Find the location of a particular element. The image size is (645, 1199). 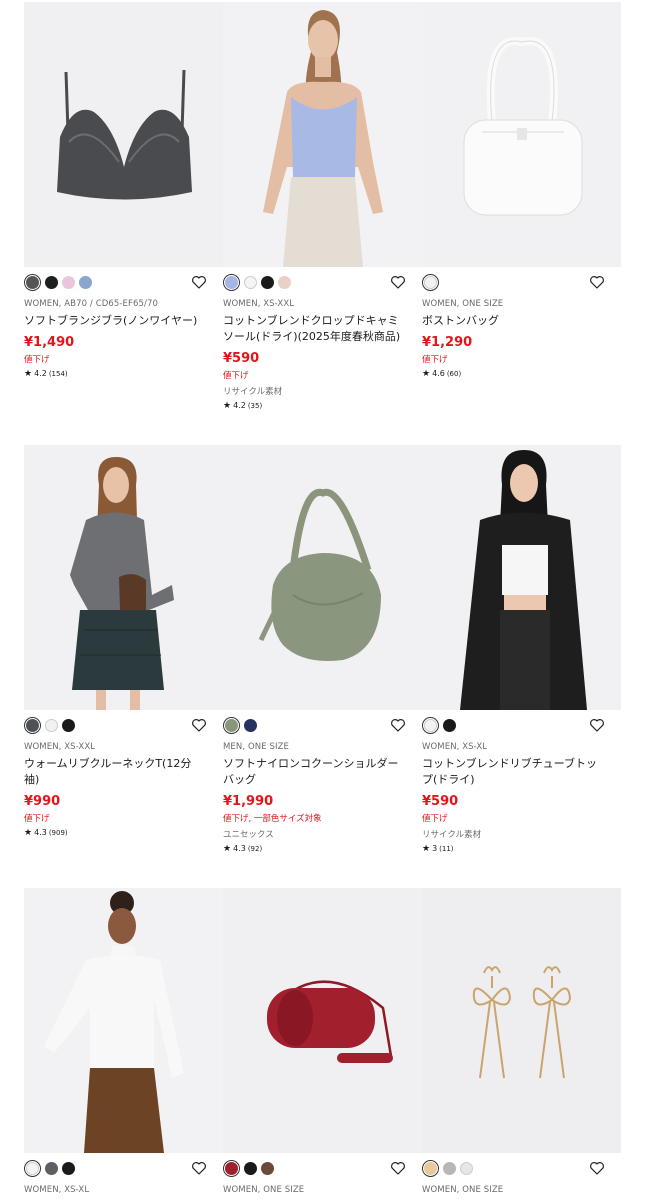

product-price: ¥1,990 is located at coordinates (248, 801).